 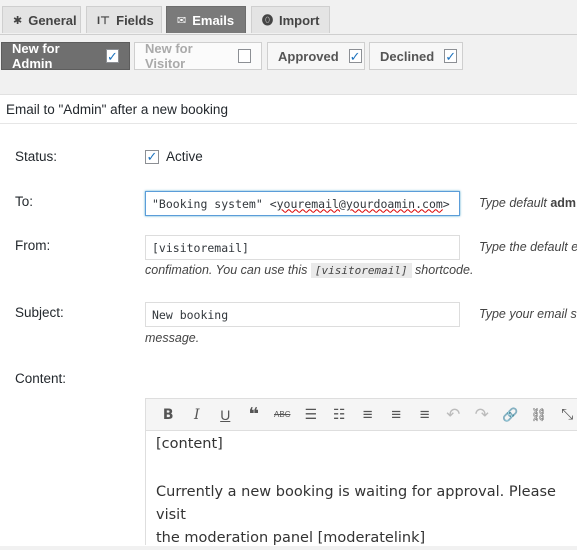 I want to click on subtab-label: Declined, so click(x=407, y=56).